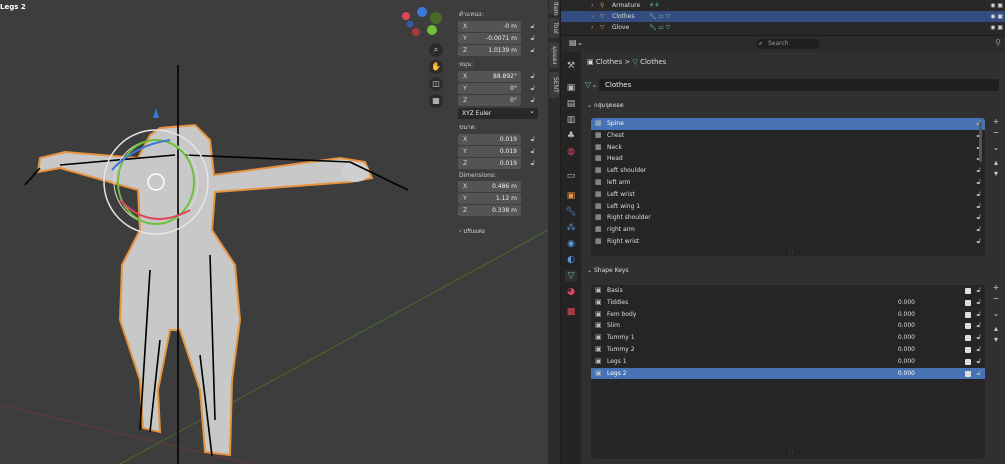  Describe the element at coordinates (571, 66) in the screenshot. I see `tool-tab-icon: ⚒` at that location.